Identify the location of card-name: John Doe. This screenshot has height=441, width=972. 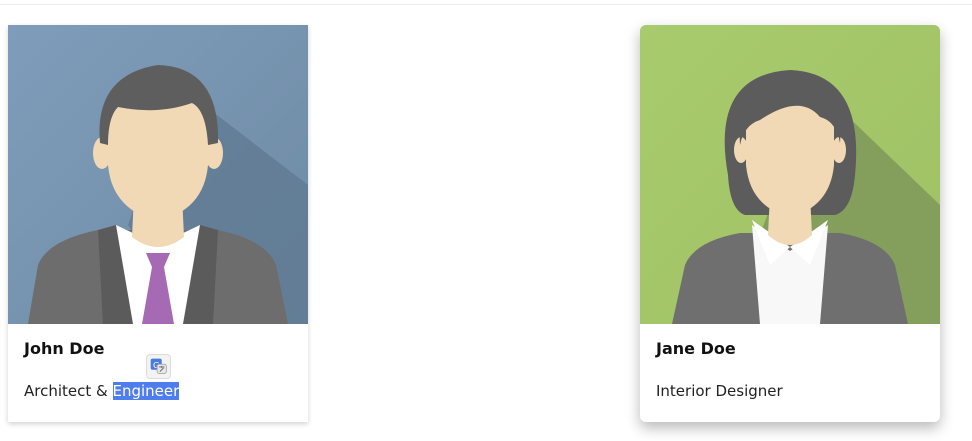
(64, 348).